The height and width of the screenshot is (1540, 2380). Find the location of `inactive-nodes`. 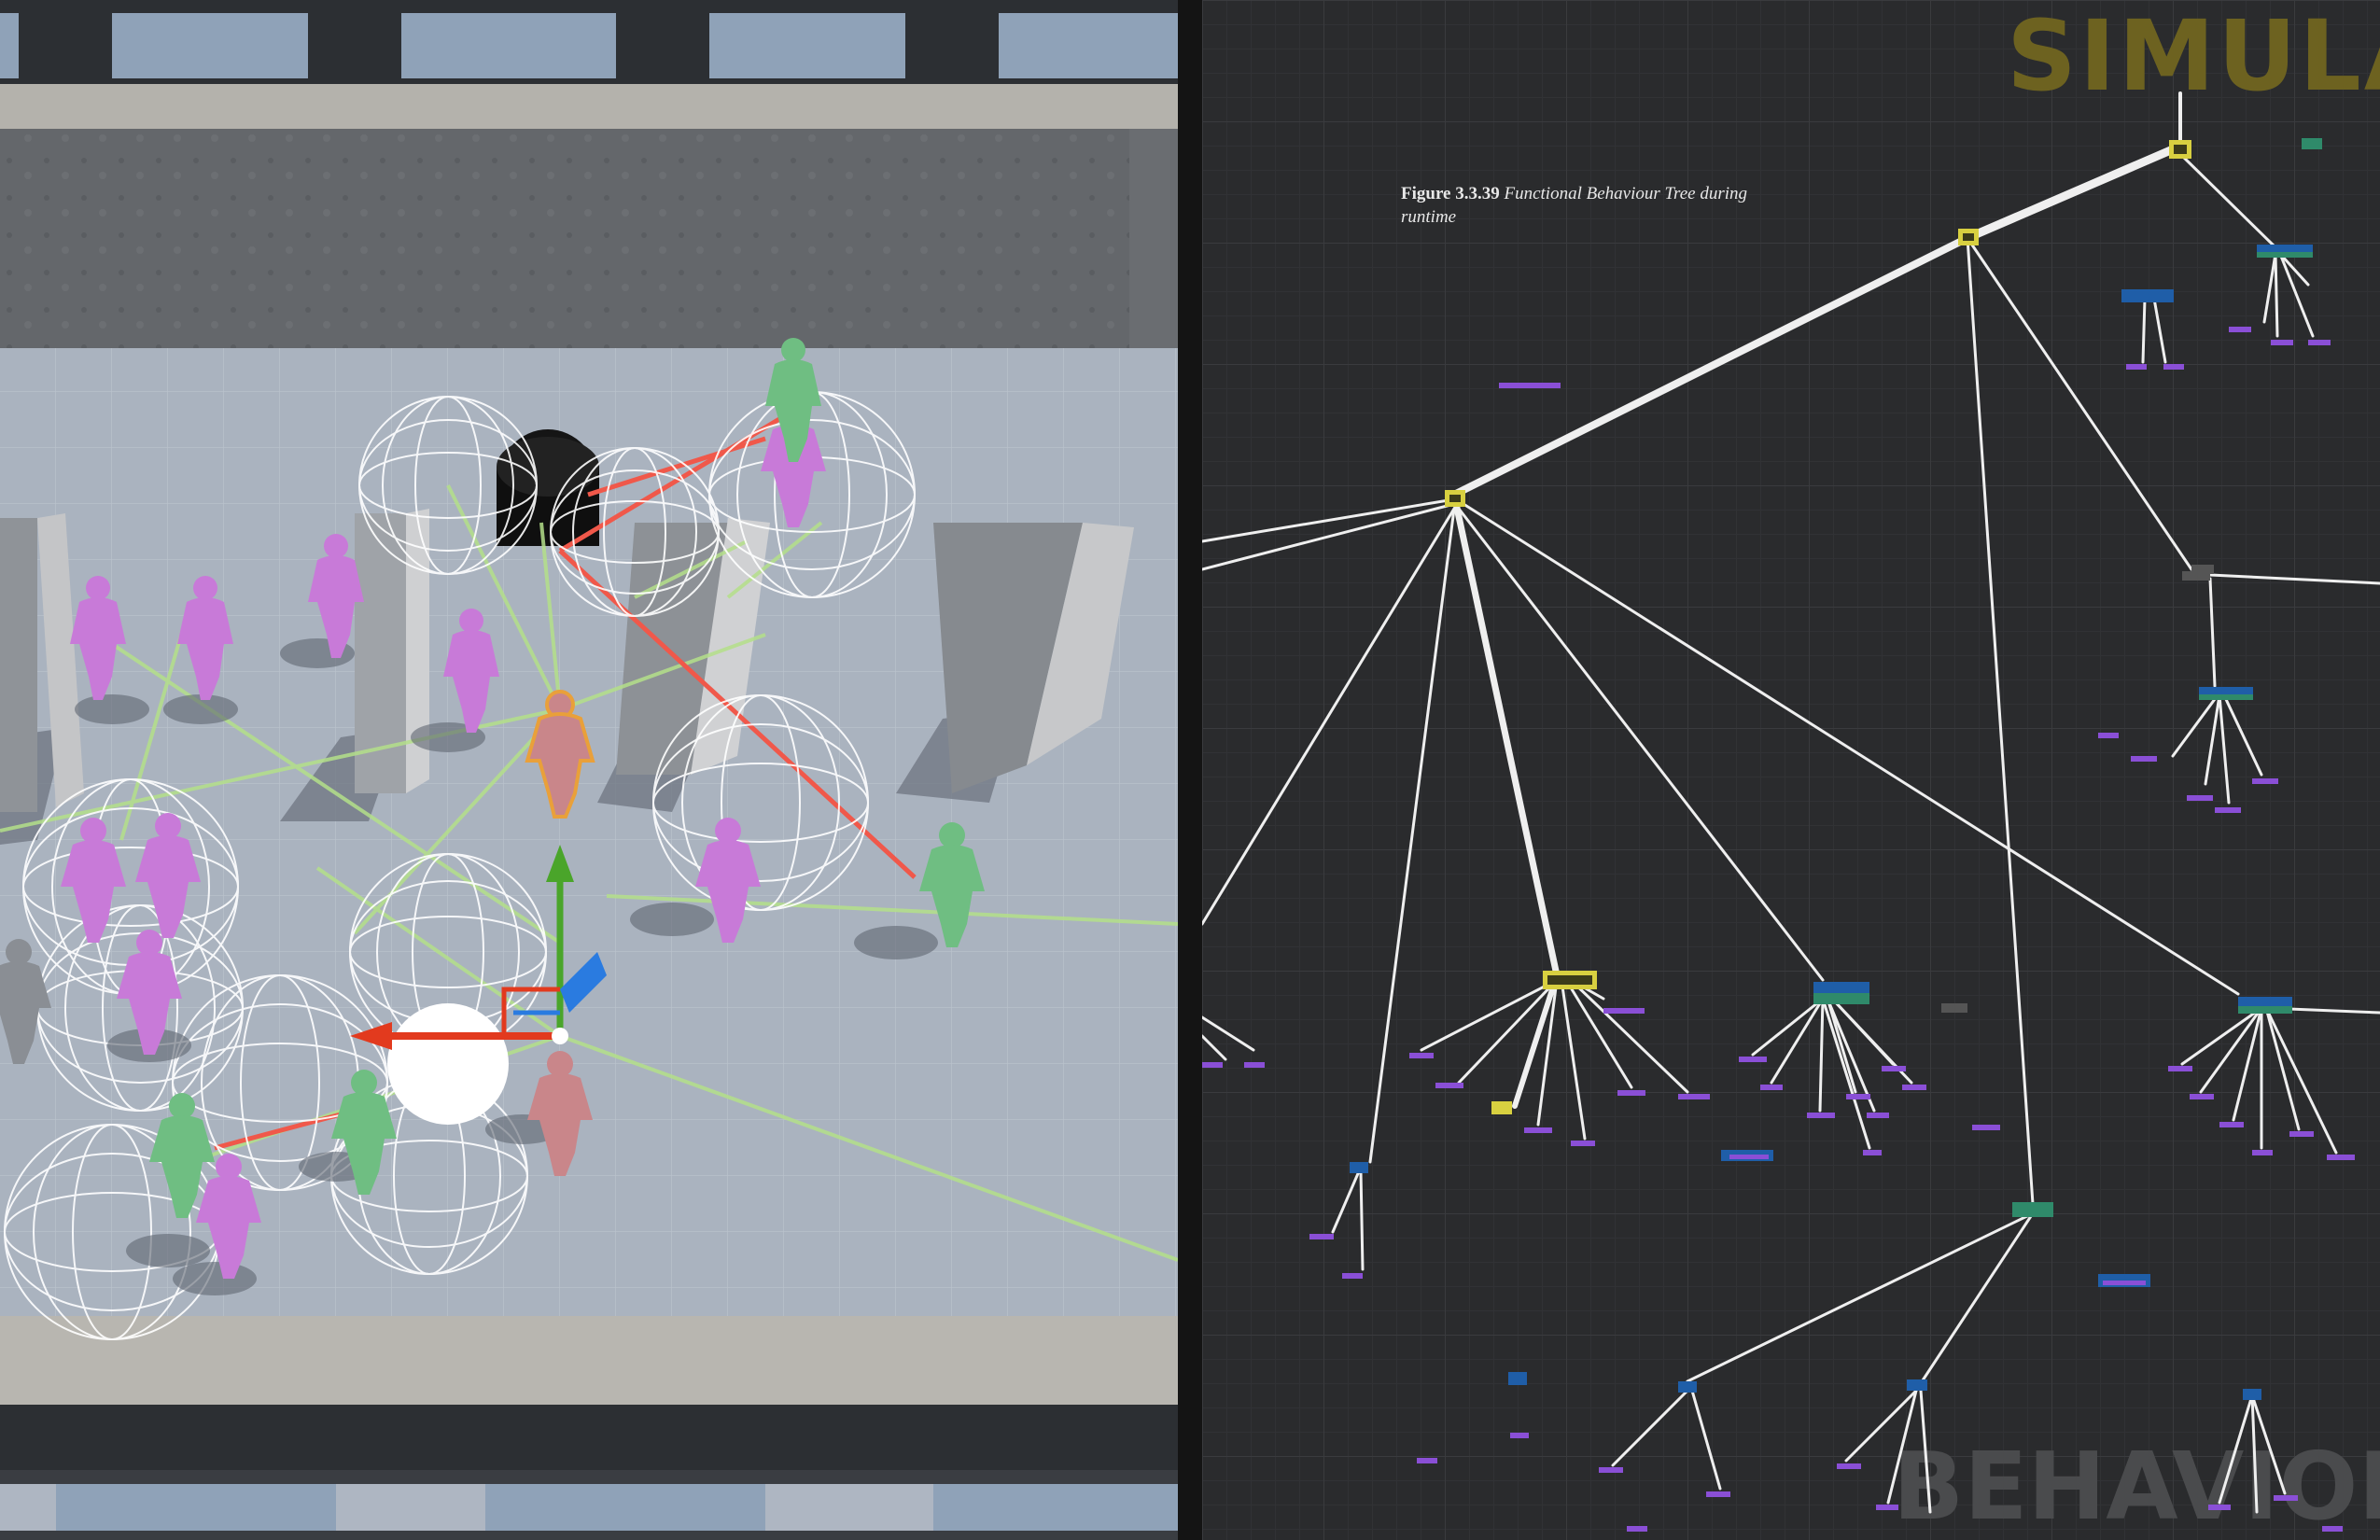

inactive-nodes is located at coordinates (2202, 569).